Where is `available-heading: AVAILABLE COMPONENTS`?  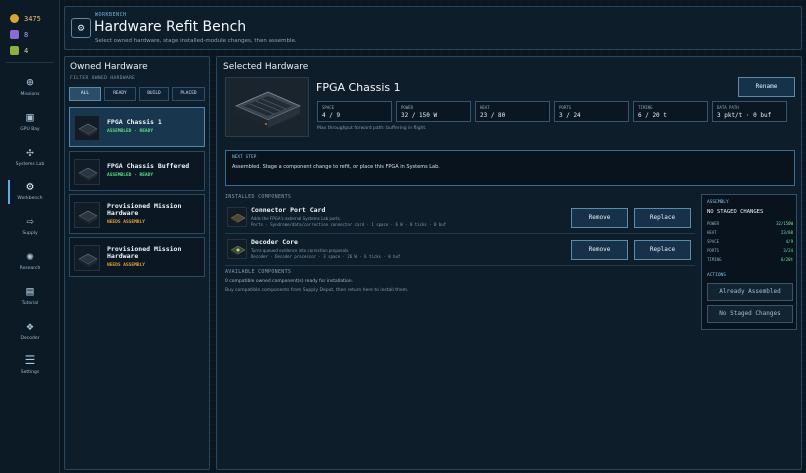
available-heading: AVAILABLE COMPONENTS is located at coordinates (258, 272).